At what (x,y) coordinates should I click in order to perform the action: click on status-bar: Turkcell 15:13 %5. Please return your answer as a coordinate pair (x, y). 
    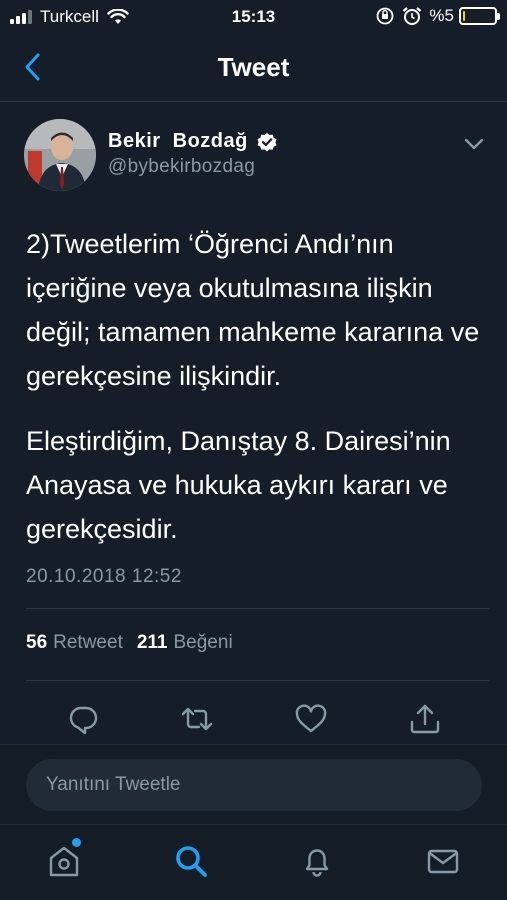
    Looking at the image, I should click on (253, 17).